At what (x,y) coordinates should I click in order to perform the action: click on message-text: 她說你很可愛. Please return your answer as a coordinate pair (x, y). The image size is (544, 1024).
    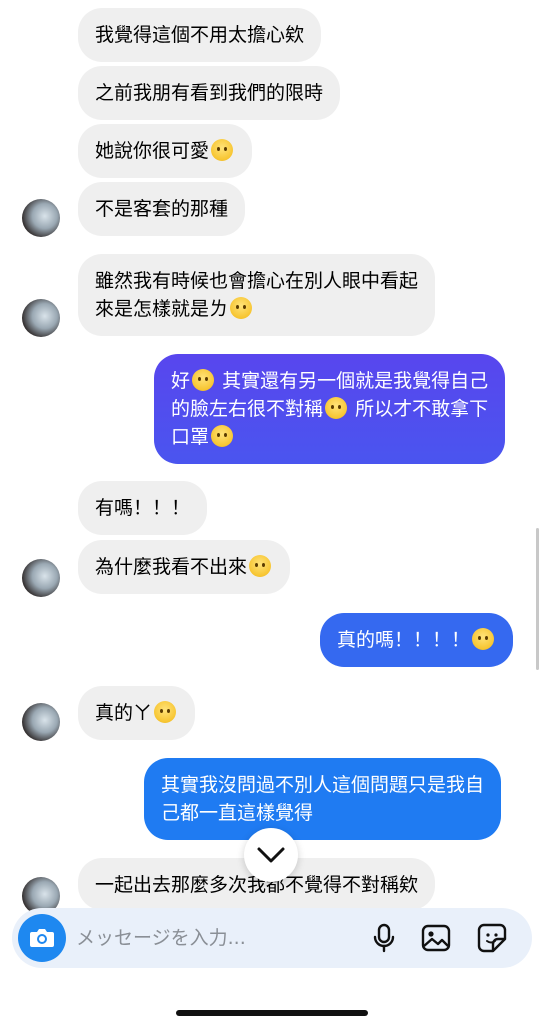
    Looking at the image, I should click on (152, 151).